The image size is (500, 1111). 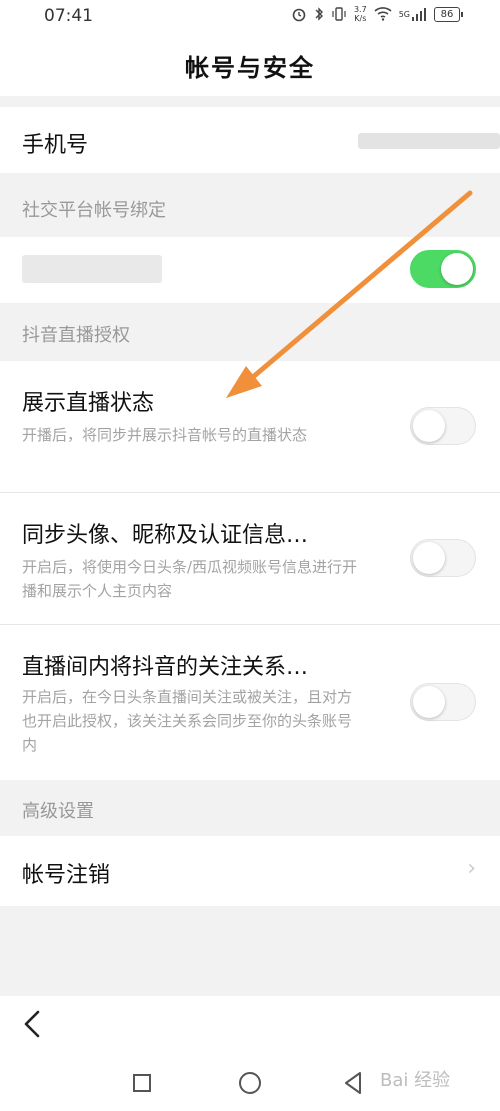 What do you see at coordinates (415, 1080) in the screenshot?
I see `watermark: Bai 经验` at bounding box center [415, 1080].